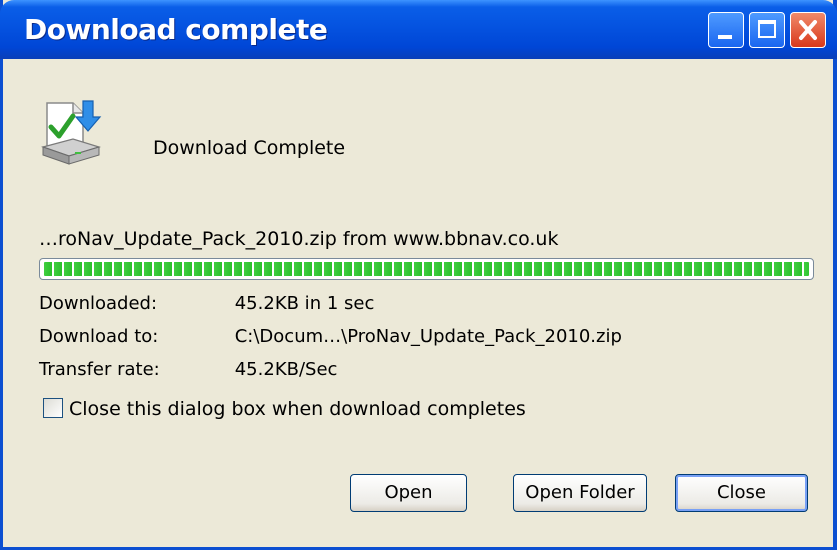 The height and width of the screenshot is (550, 837). I want to click on detail-row-downloaded: Downloaded: 45.2KB in 1 sec, so click(206, 303).